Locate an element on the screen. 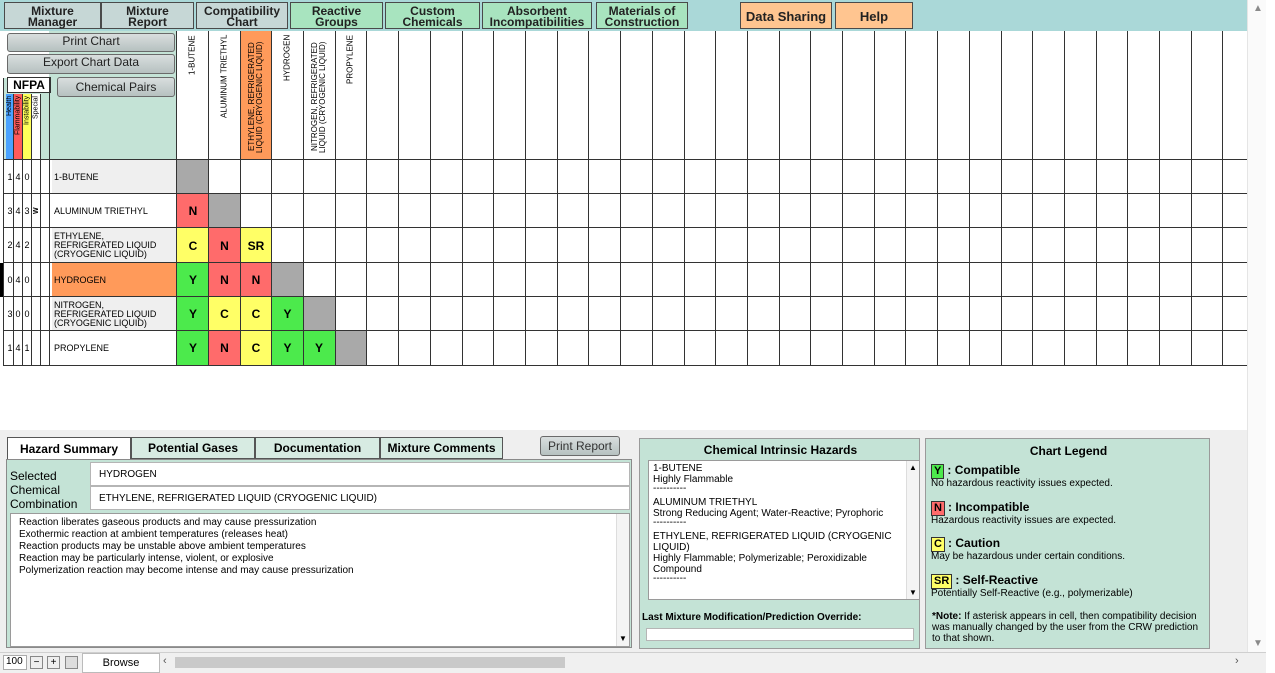 Image resolution: width=1275 pixels, height=673 pixels. status-bar: 100 − + Browse ‹ › is located at coordinates (633, 662).